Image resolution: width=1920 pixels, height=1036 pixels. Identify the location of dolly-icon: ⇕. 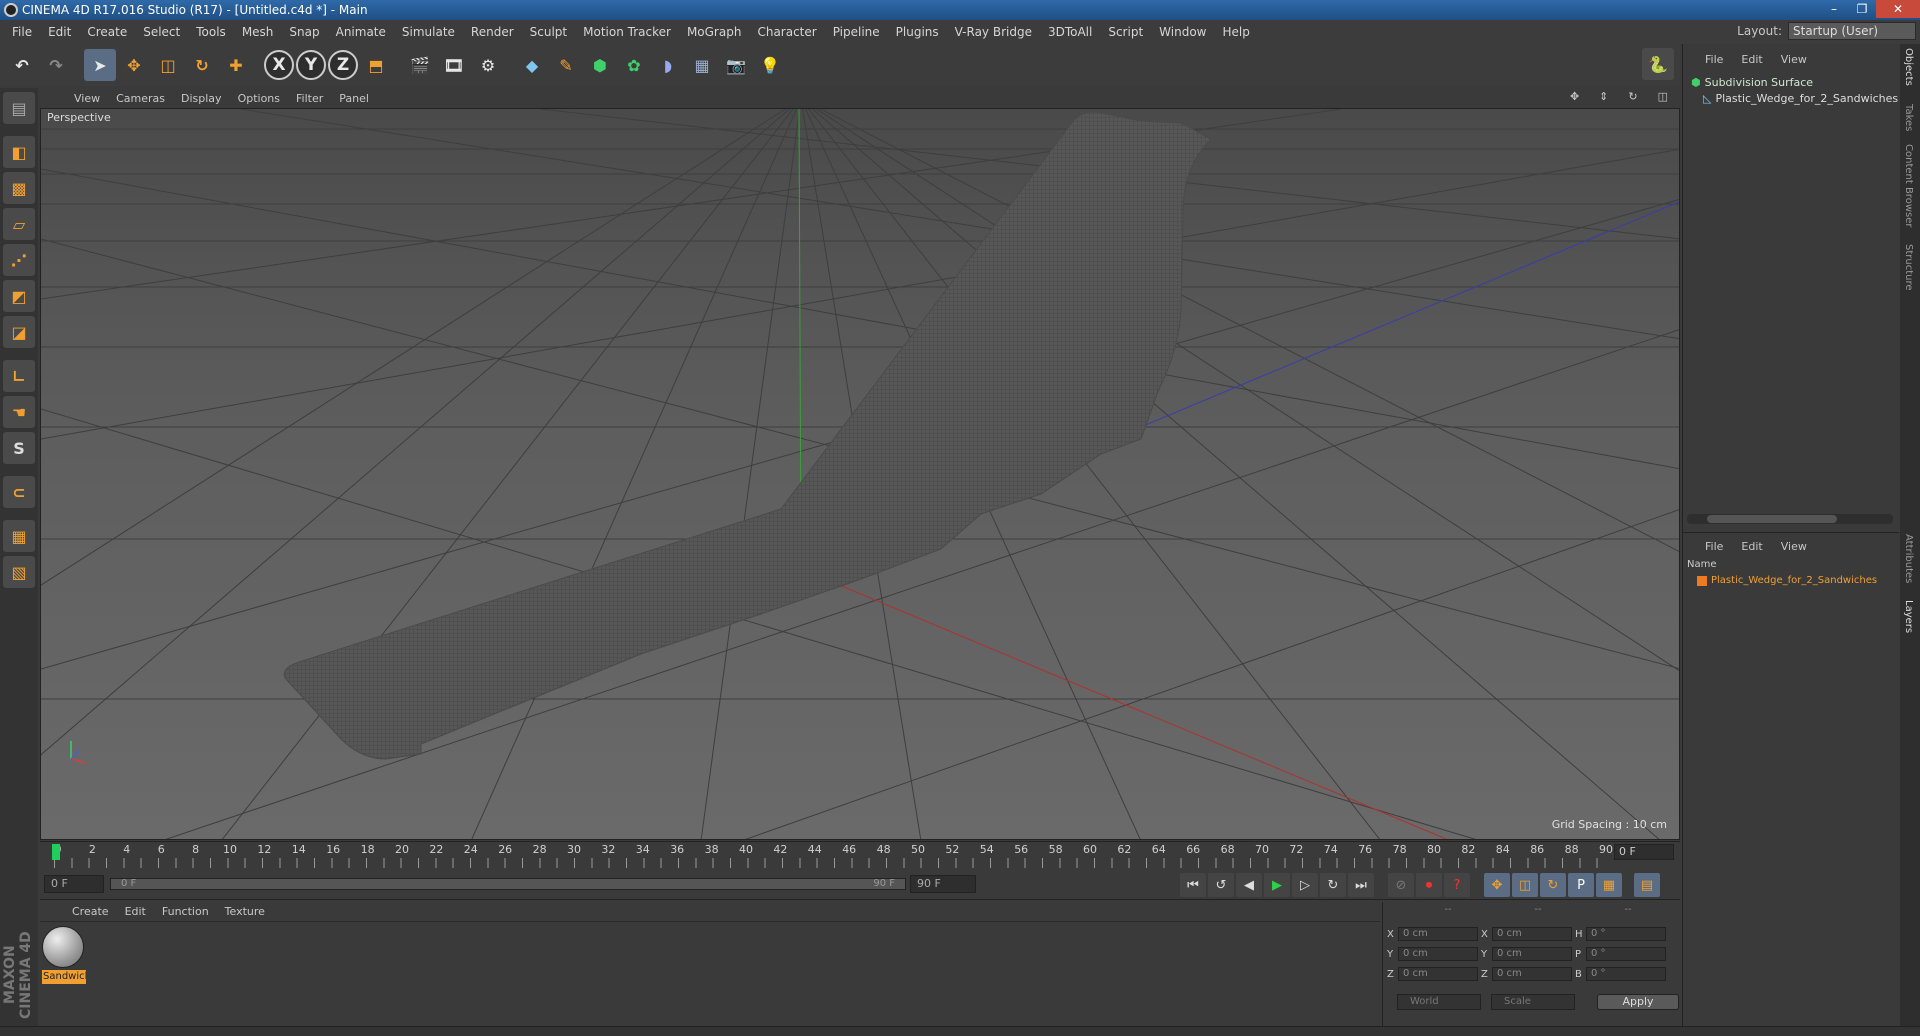
(1603, 96).